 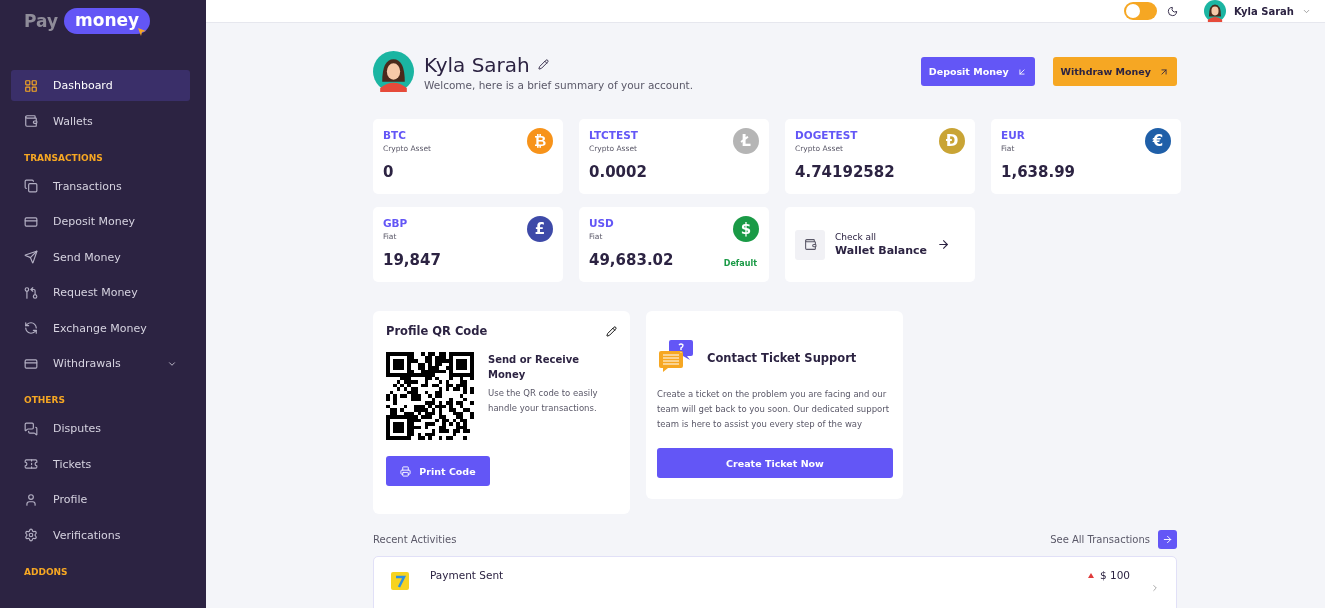 I want to click on sidebar-item: Request Money, so click(x=100, y=292).